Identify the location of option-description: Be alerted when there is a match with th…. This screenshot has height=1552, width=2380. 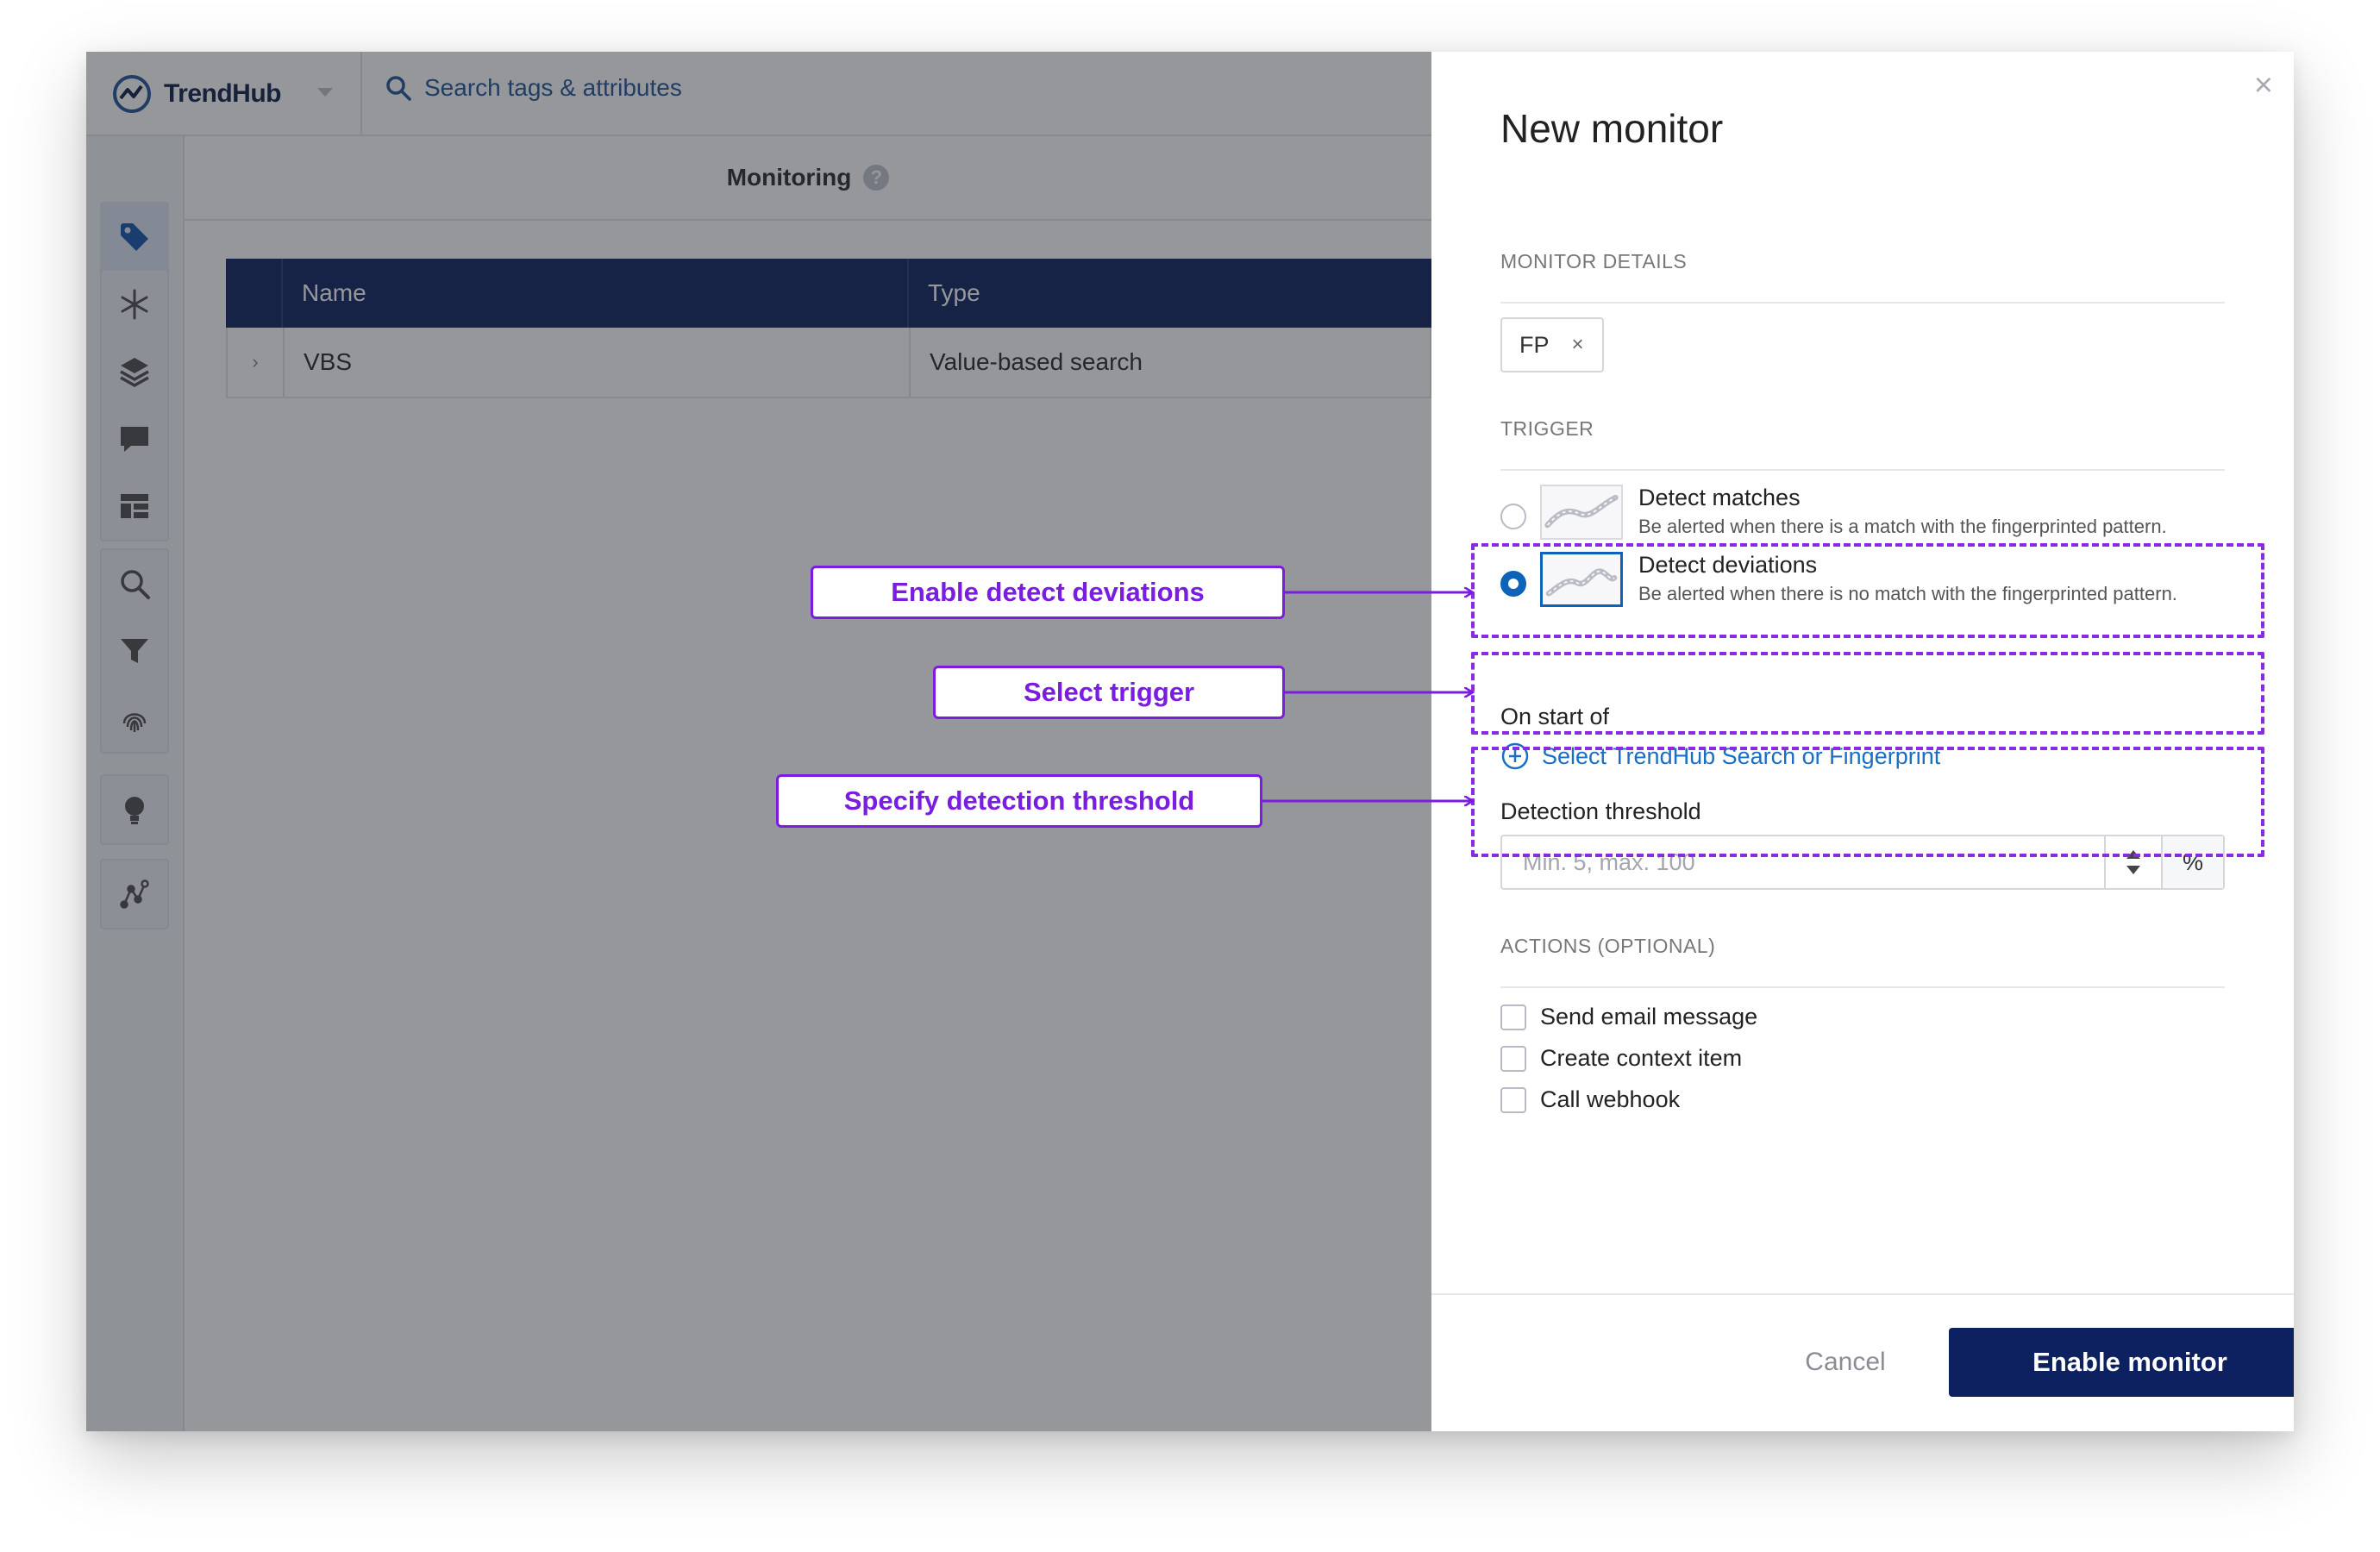
(1903, 526).